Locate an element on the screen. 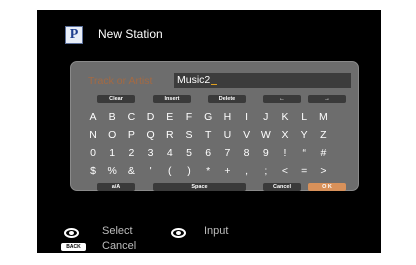  character-key: D is located at coordinates (151, 117).